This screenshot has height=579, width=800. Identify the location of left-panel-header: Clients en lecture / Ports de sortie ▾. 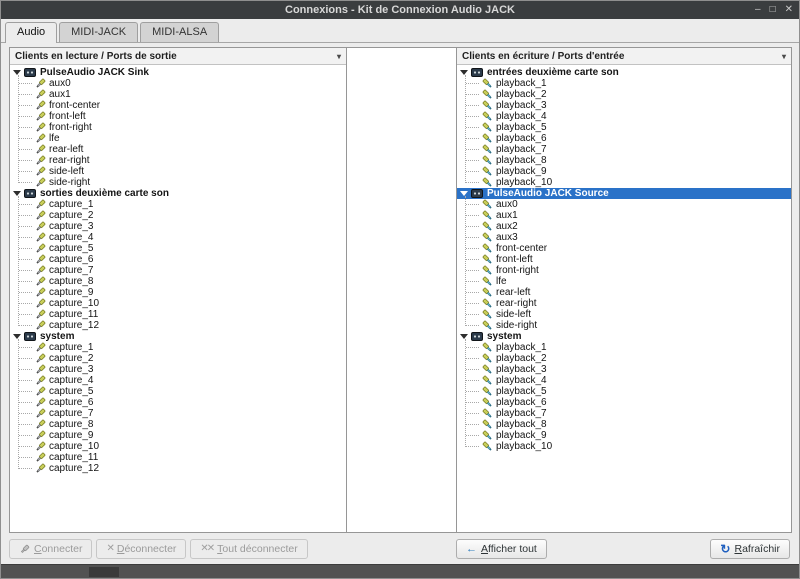
(178, 56).